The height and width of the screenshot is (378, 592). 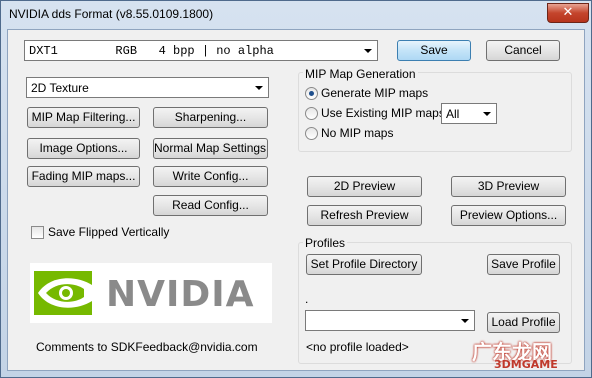 I want to click on save-button: Save, so click(x=434, y=50).